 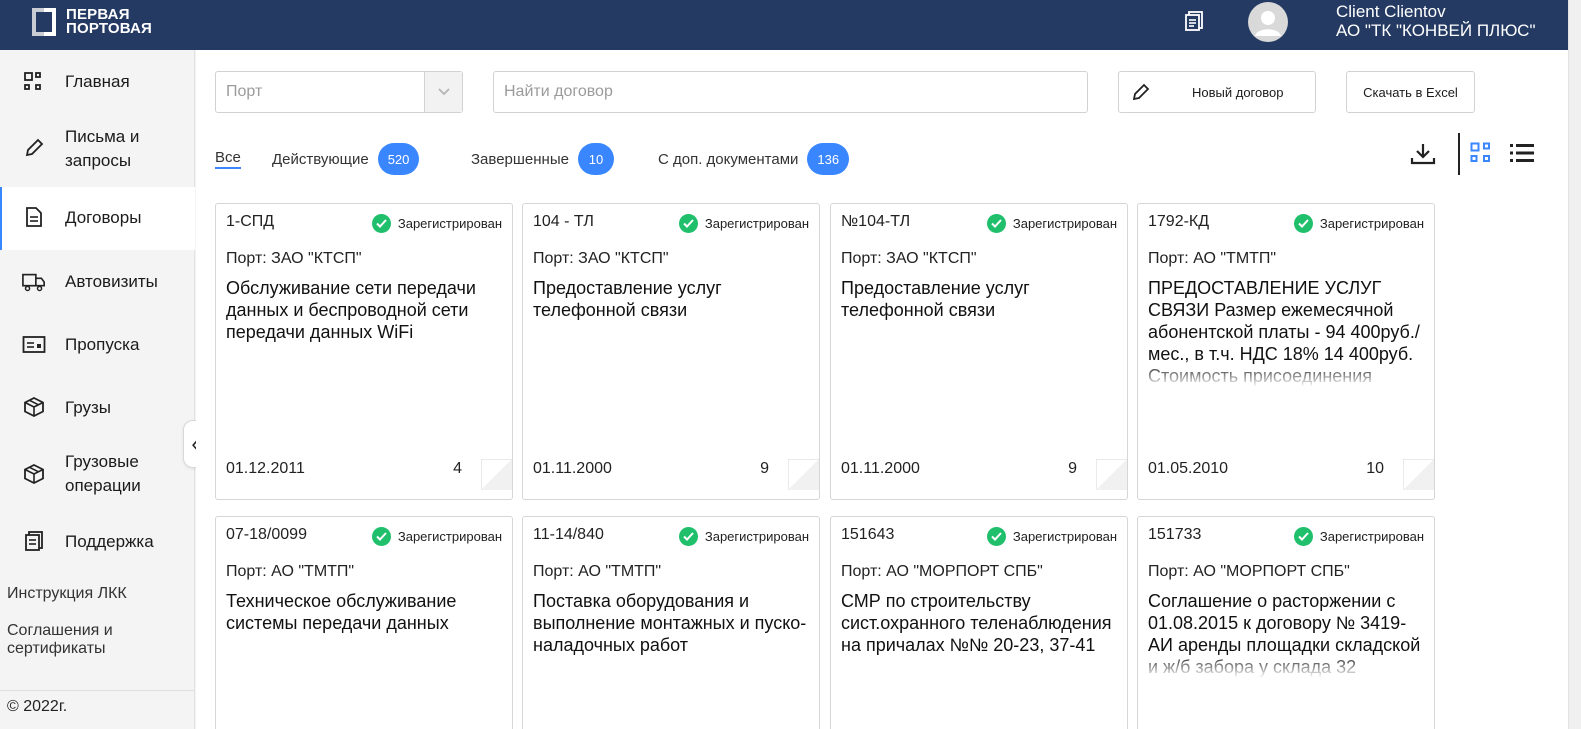 I want to click on tab-all: Все, so click(x=228, y=159).